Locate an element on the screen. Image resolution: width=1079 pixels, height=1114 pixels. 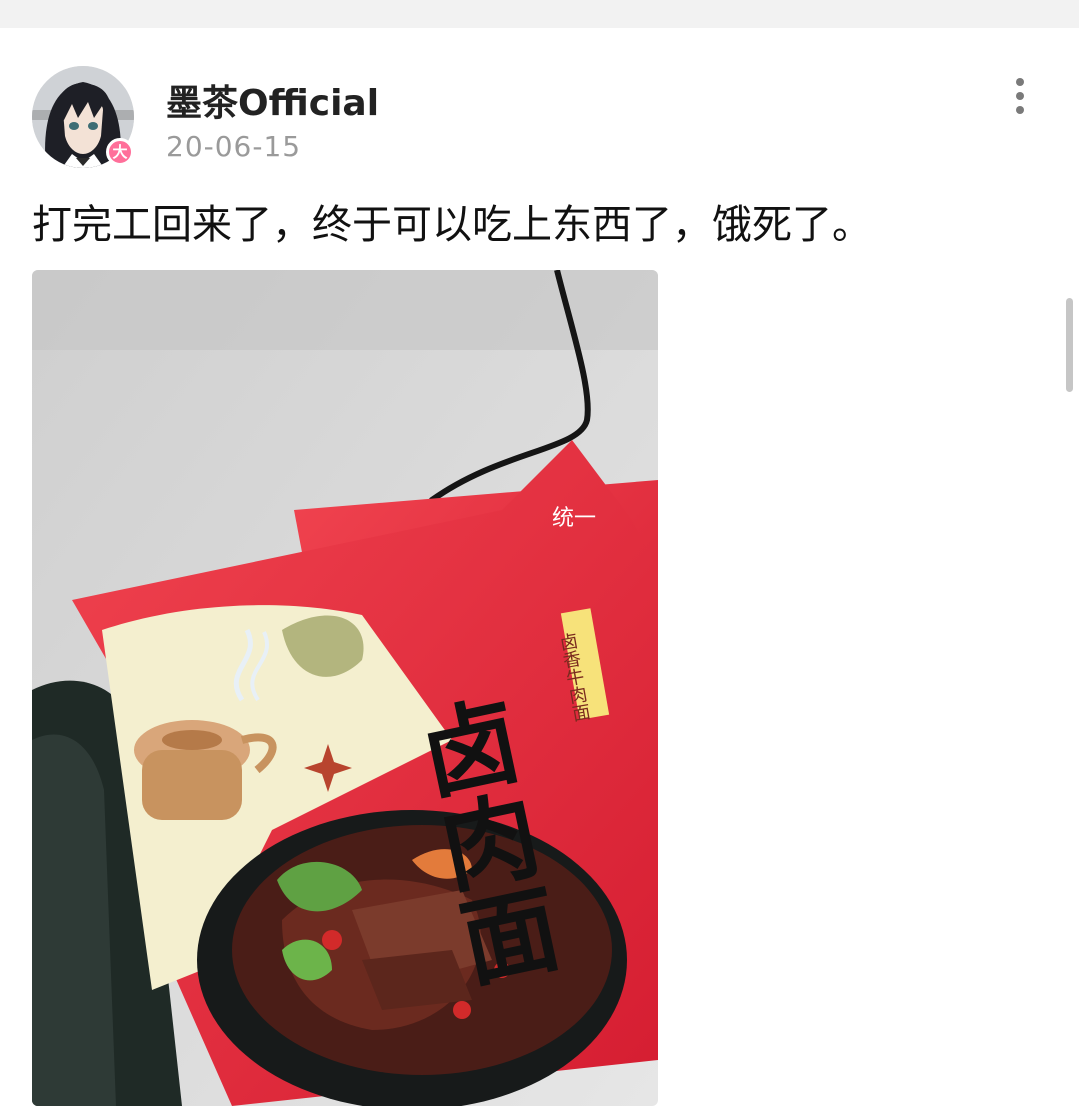
vertical-ellipsis-icon is located at coordinates (1020, 96).